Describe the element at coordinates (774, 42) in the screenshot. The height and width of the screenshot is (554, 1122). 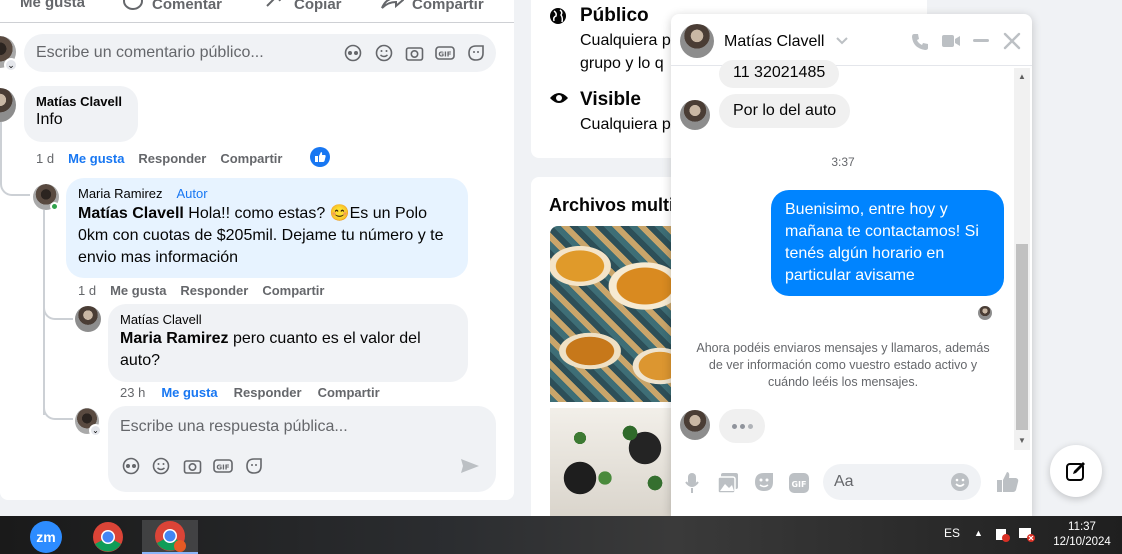
I see `contact-name: Matías Clavell` at that location.